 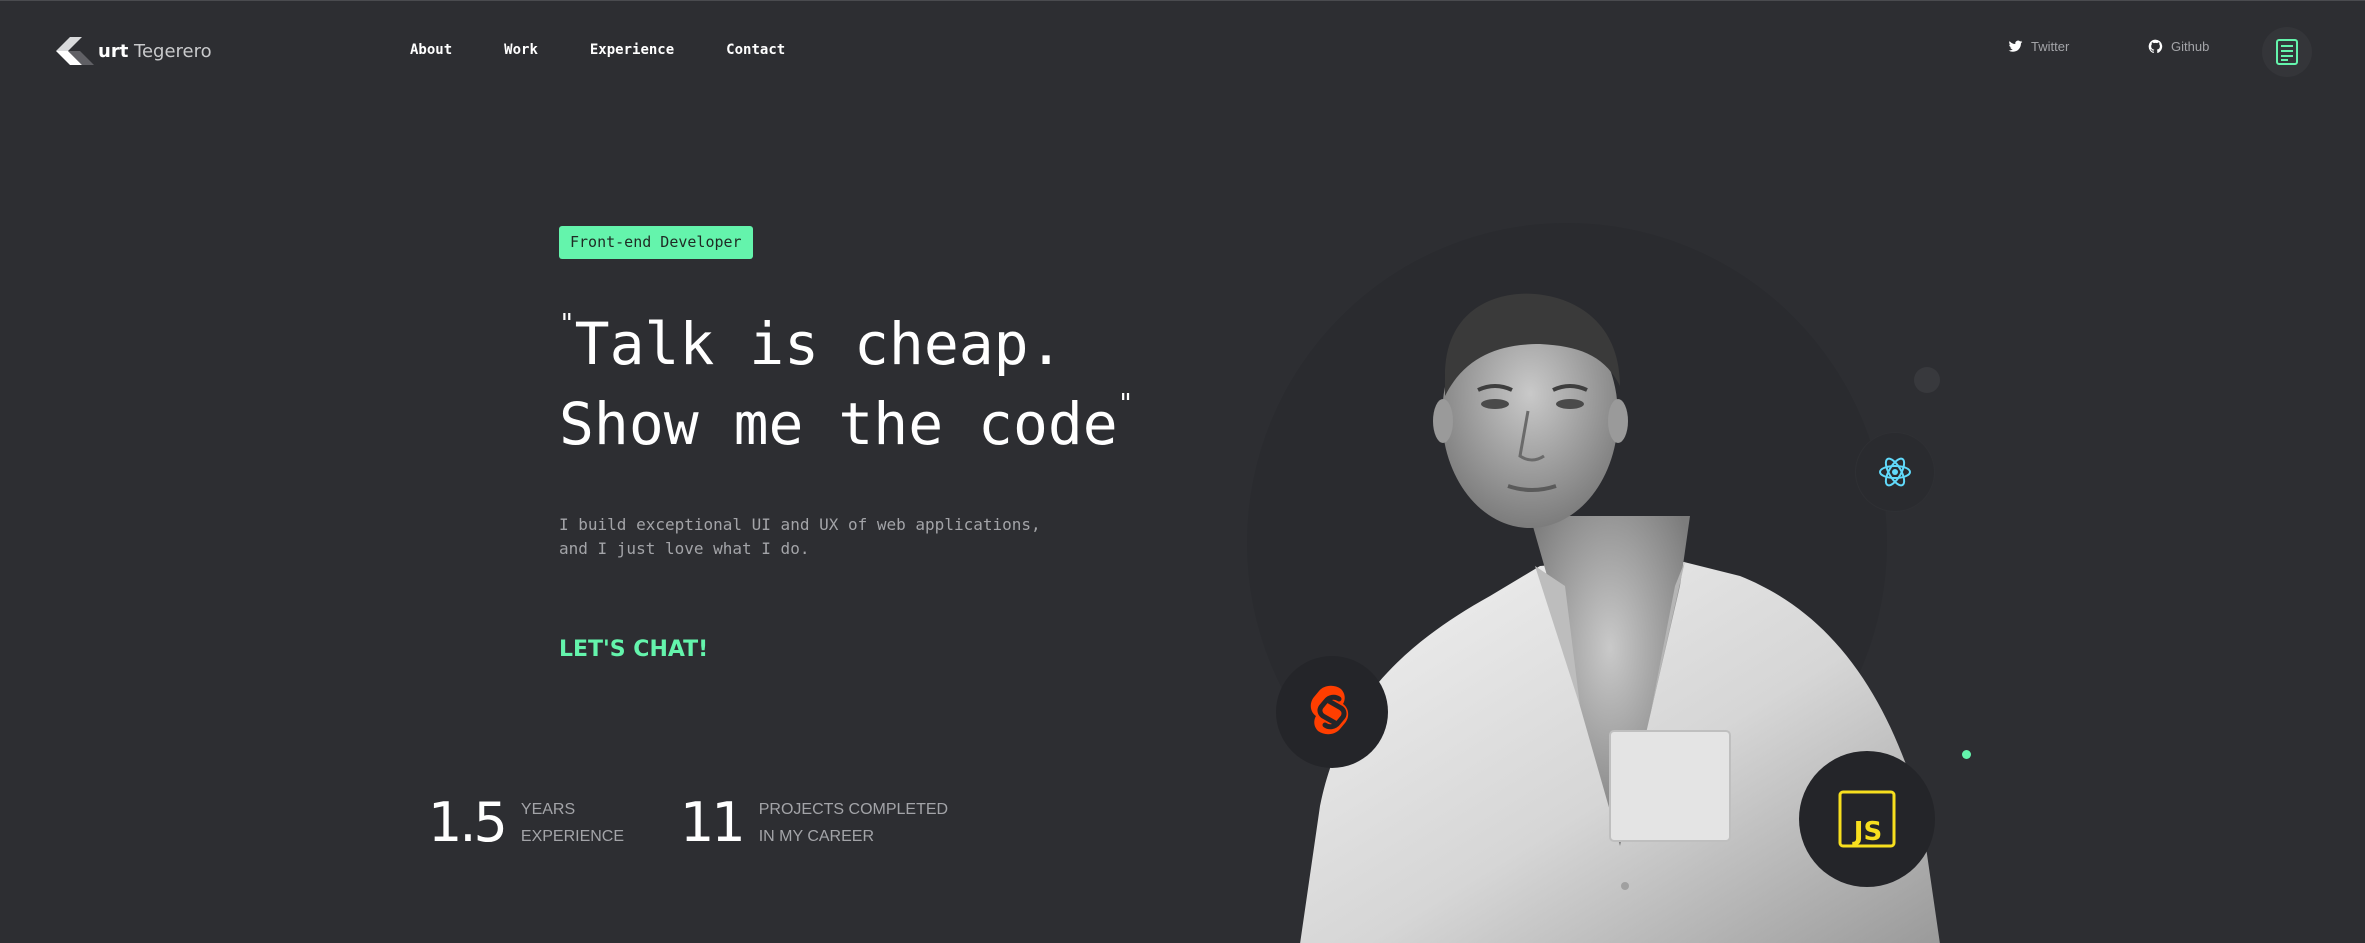 I want to click on lets-chat-button: LET'S CHAT!, so click(x=633, y=649).